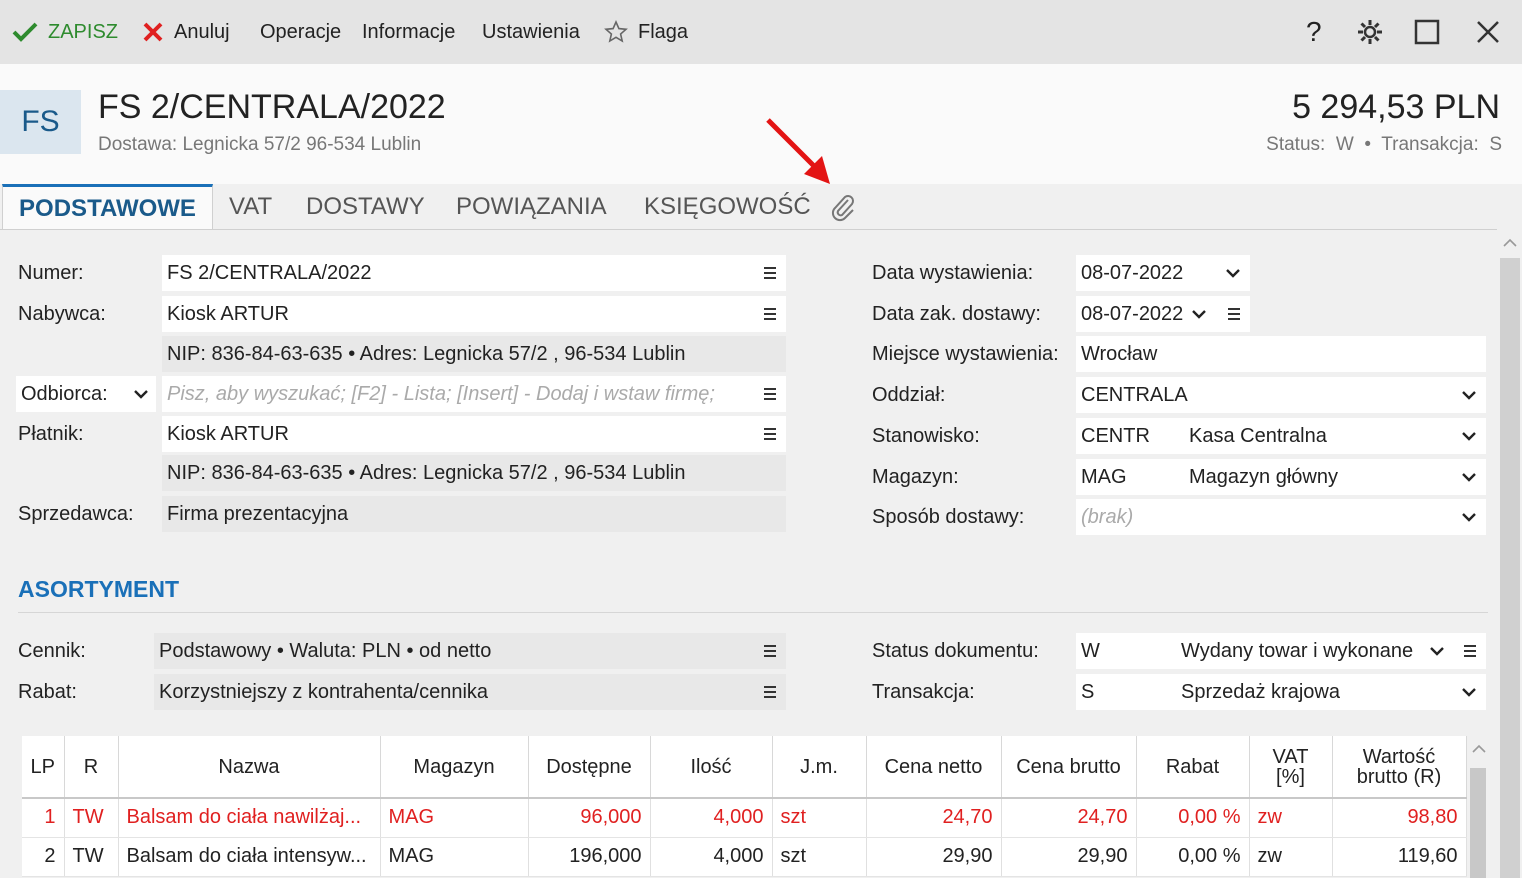  Describe the element at coordinates (454, 767) in the screenshot. I see `col-magazyn: Magazyn` at that location.